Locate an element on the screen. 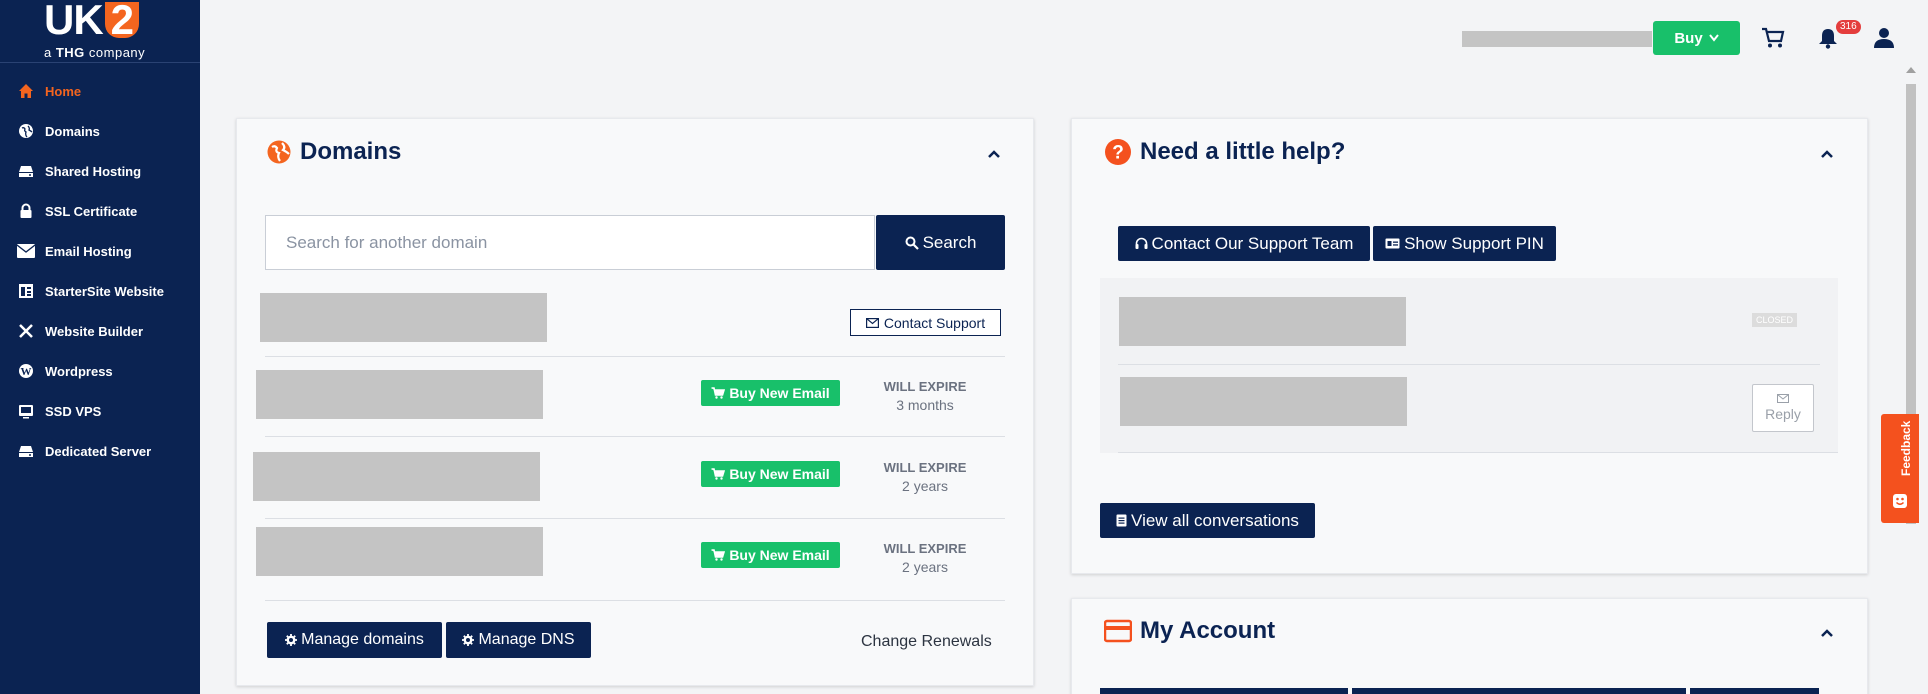 This screenshot has height=694, width=1928. buy-label: Buy is located at coordinates (1688, 38).